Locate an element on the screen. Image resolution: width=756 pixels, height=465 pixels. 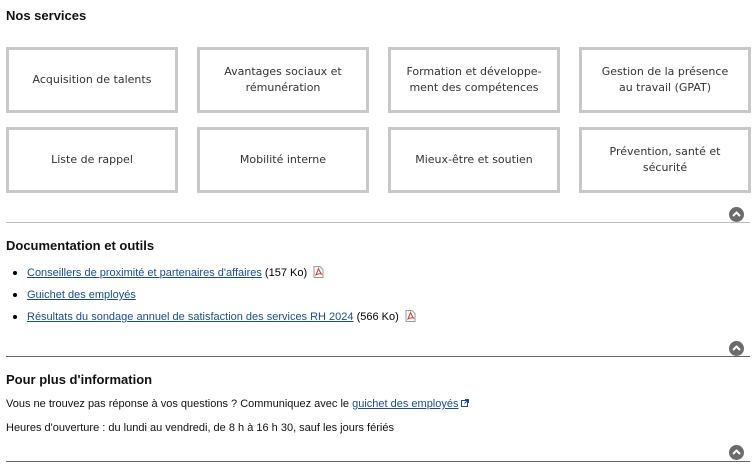
tile-gestion-presence: Gestion de la présence au travail (GPAT) is located at coordinates (665, 80).